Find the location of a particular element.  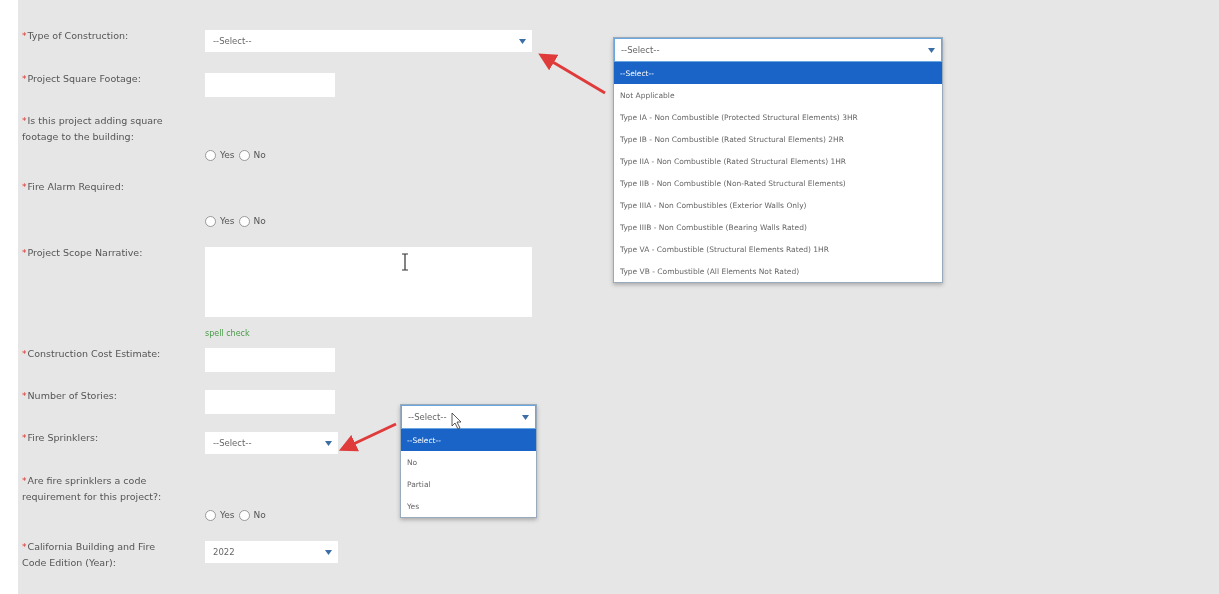

field-label: *Are fire sprinklers a code requirement for this project?: is located at coordinates (92, 489).